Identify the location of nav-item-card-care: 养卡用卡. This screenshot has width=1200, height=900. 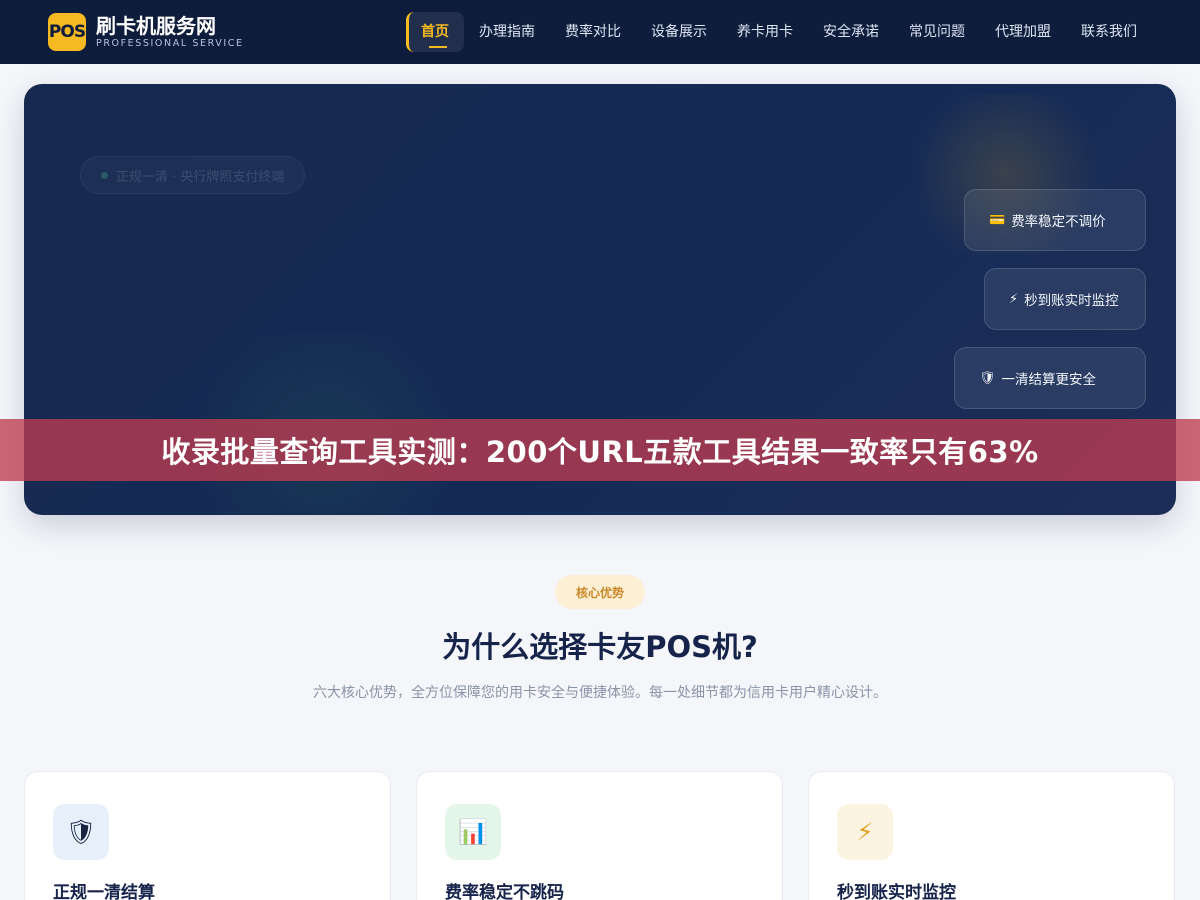
(765, 32).